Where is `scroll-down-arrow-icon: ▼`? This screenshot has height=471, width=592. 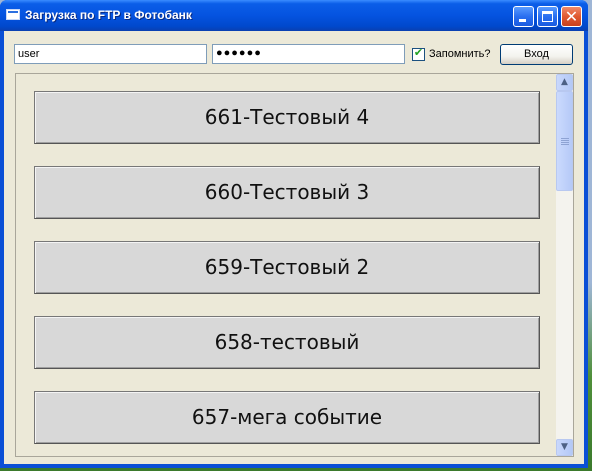
scroll-down-arrow-icon: ▼ is located at coordinates (564, 447).